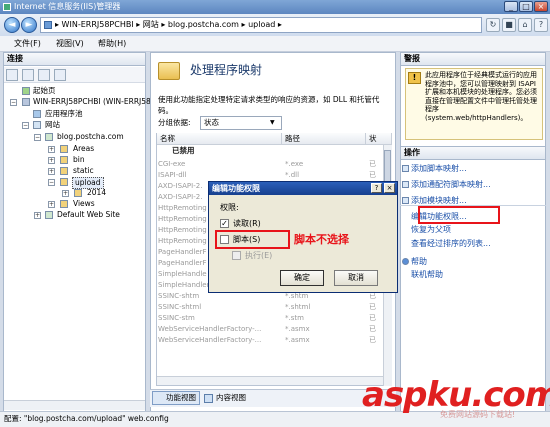 This screenshot has width=550, height=427. What do you see at coordinates (169, 71) in the screenshot?
I see `handler-mappings-icon` at bounding box center [169, 71].